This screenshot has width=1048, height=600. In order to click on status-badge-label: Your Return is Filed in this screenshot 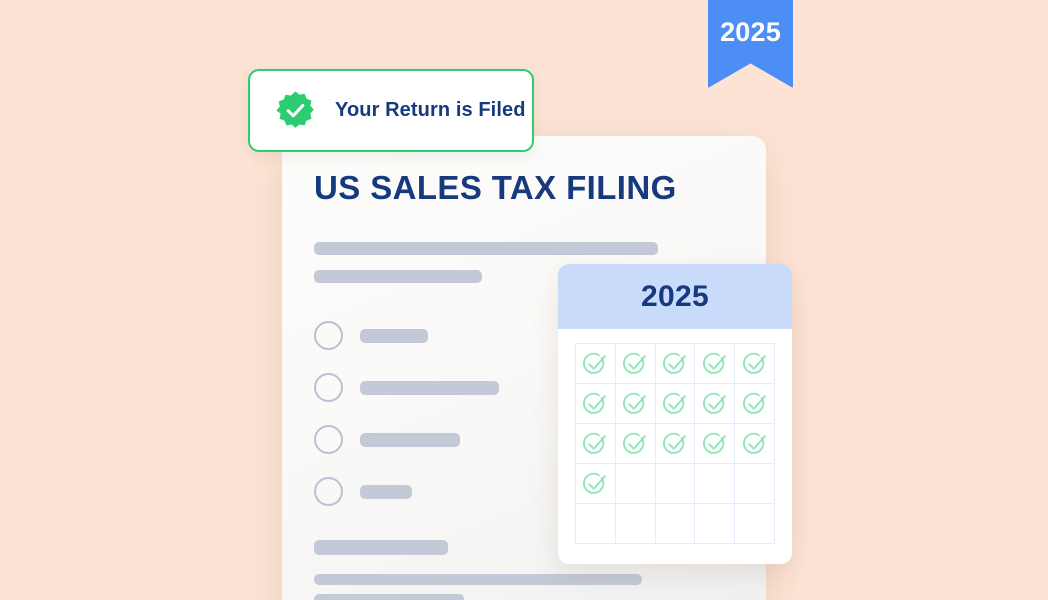, I will do `click(430, 110)`.